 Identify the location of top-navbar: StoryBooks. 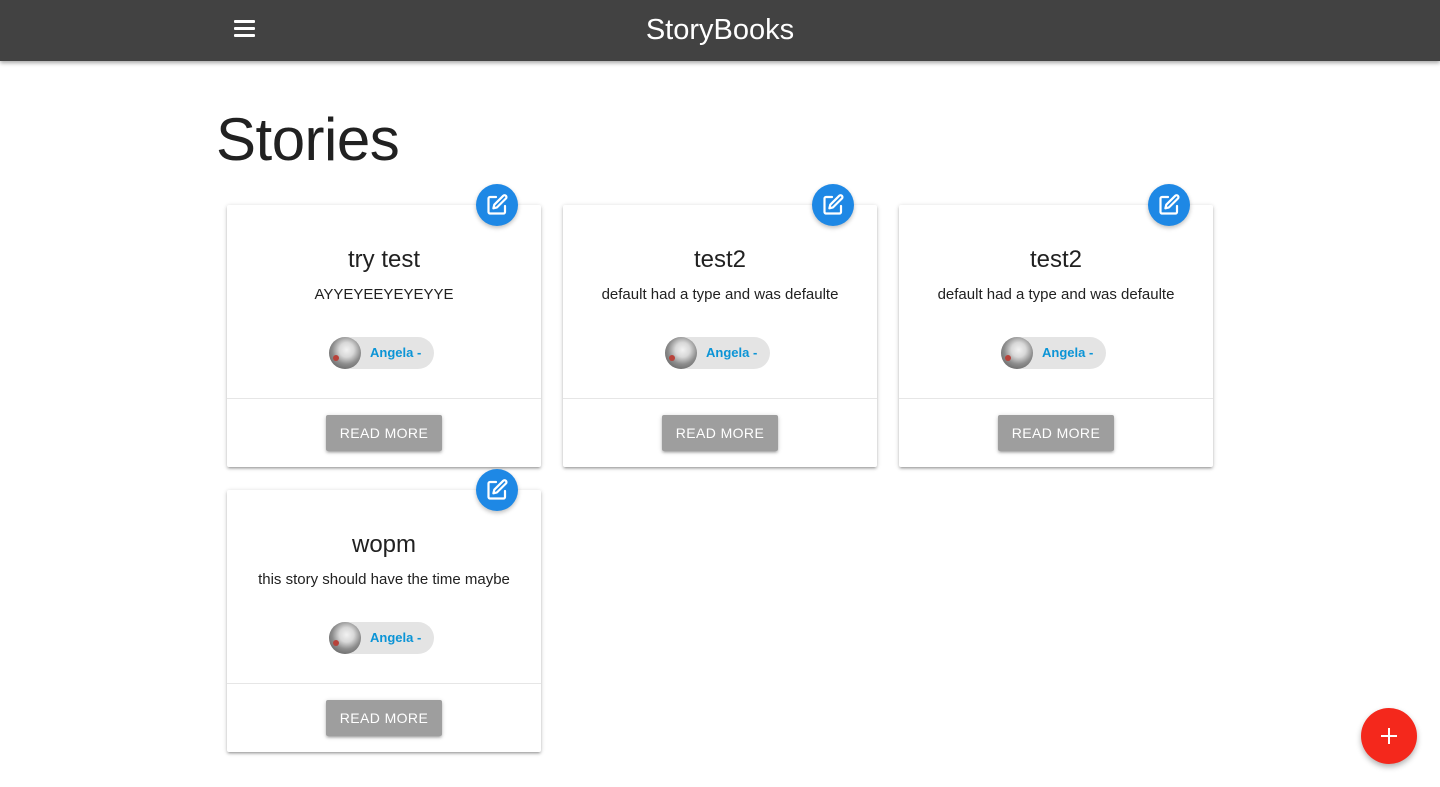
(720, 30).